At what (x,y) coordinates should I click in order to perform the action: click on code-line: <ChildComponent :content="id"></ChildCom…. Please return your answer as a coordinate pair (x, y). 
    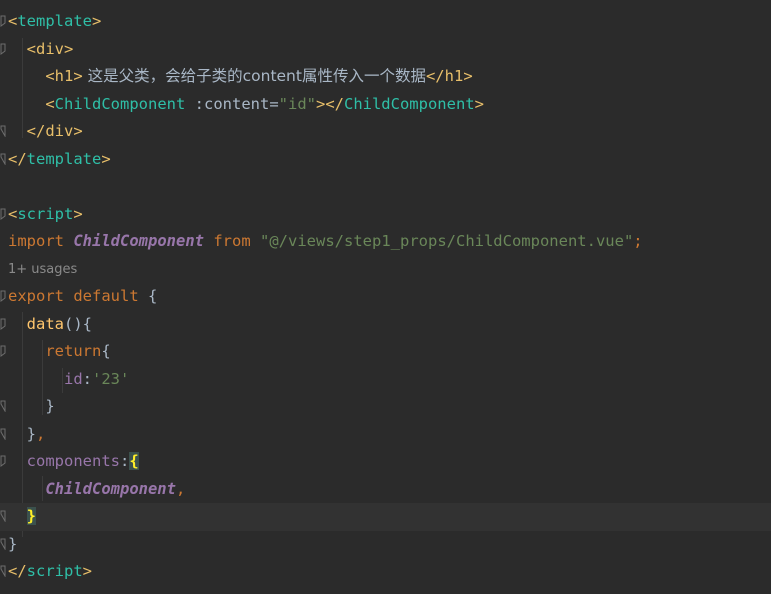
    Looking at the image, I should click on (385, 105).